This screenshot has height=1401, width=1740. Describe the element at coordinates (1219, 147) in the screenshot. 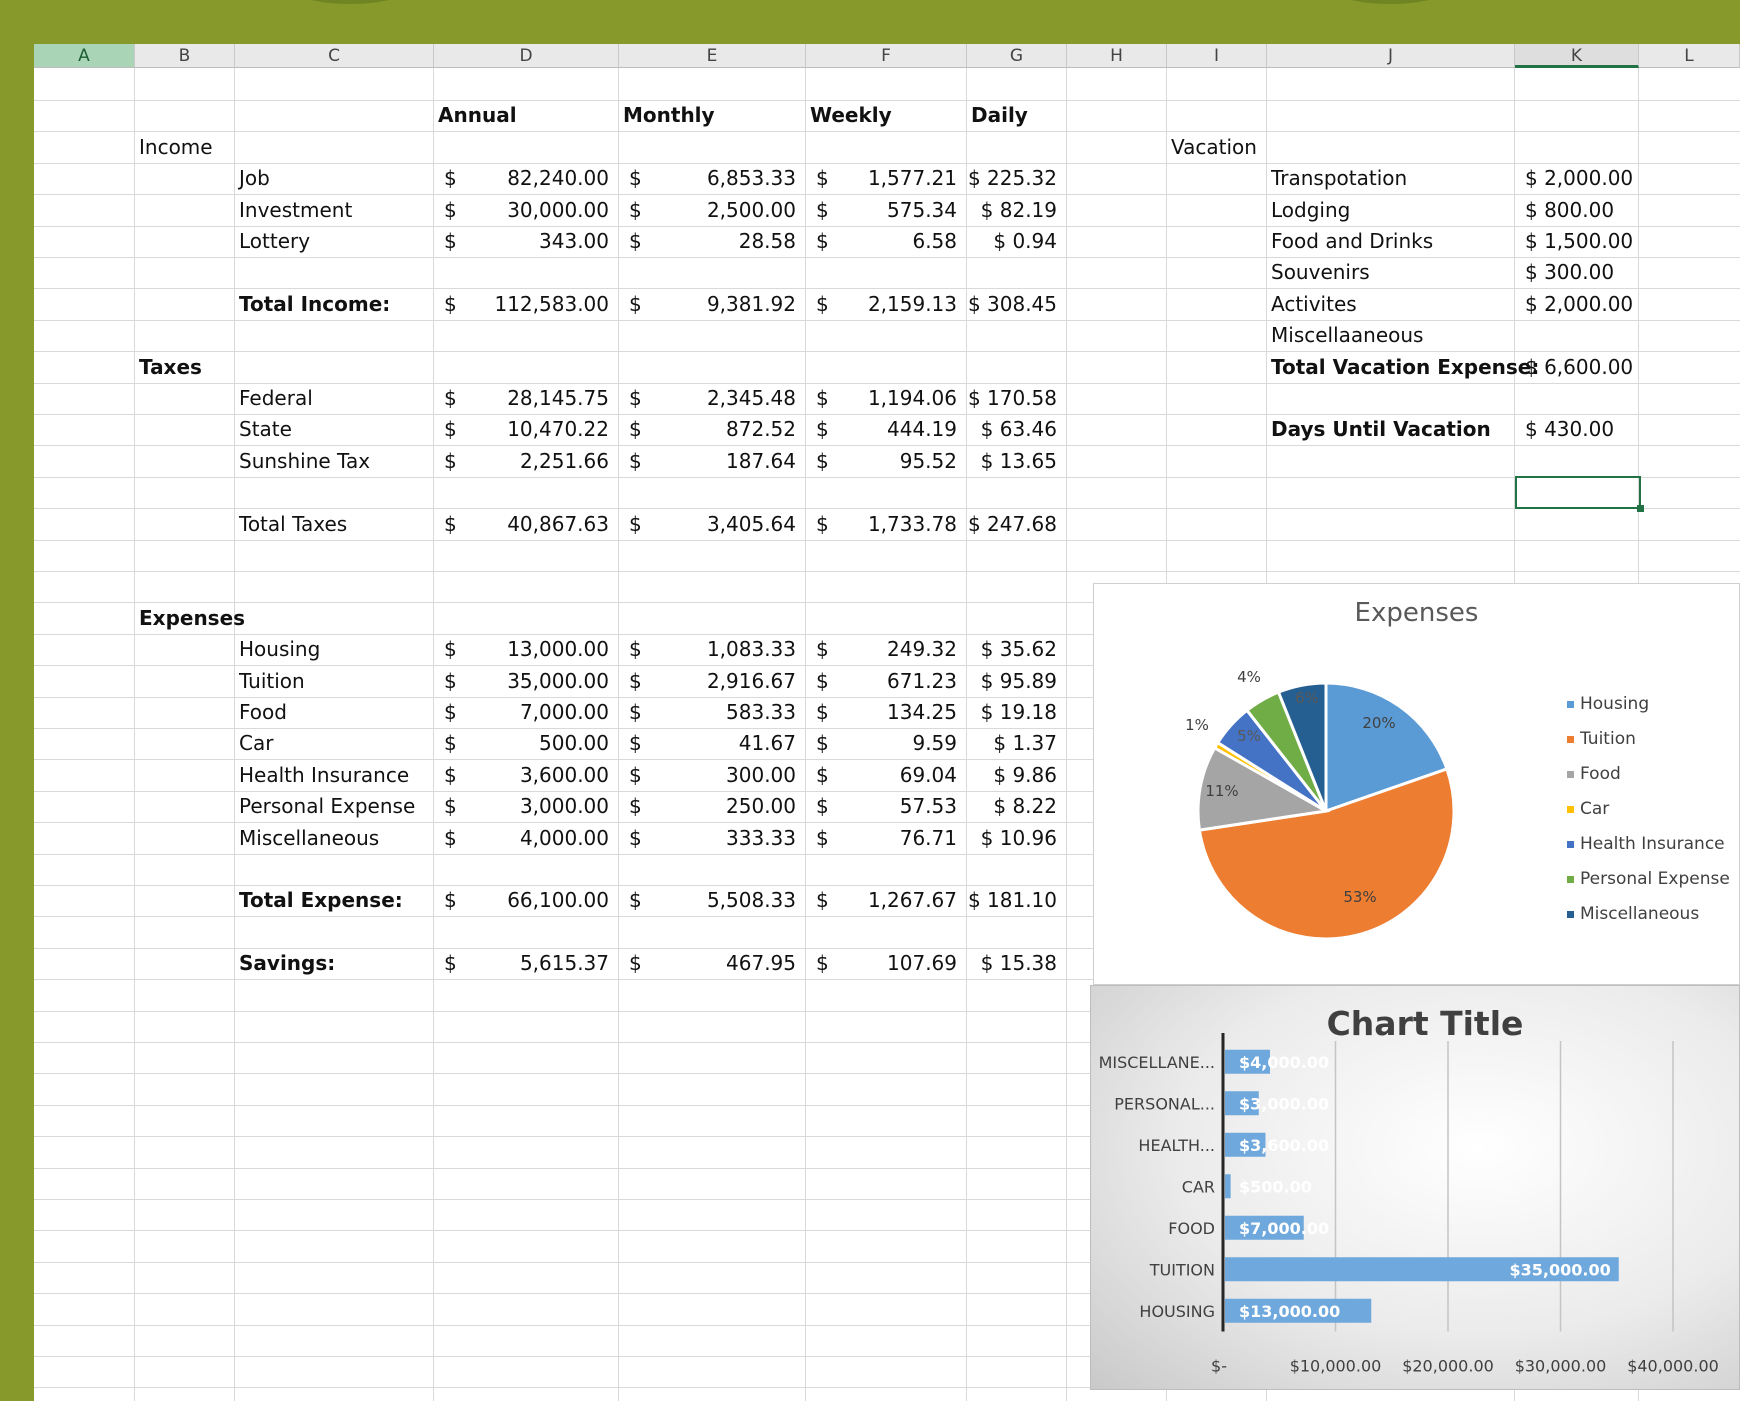

I see `section-vacation: Vacation` at that location.